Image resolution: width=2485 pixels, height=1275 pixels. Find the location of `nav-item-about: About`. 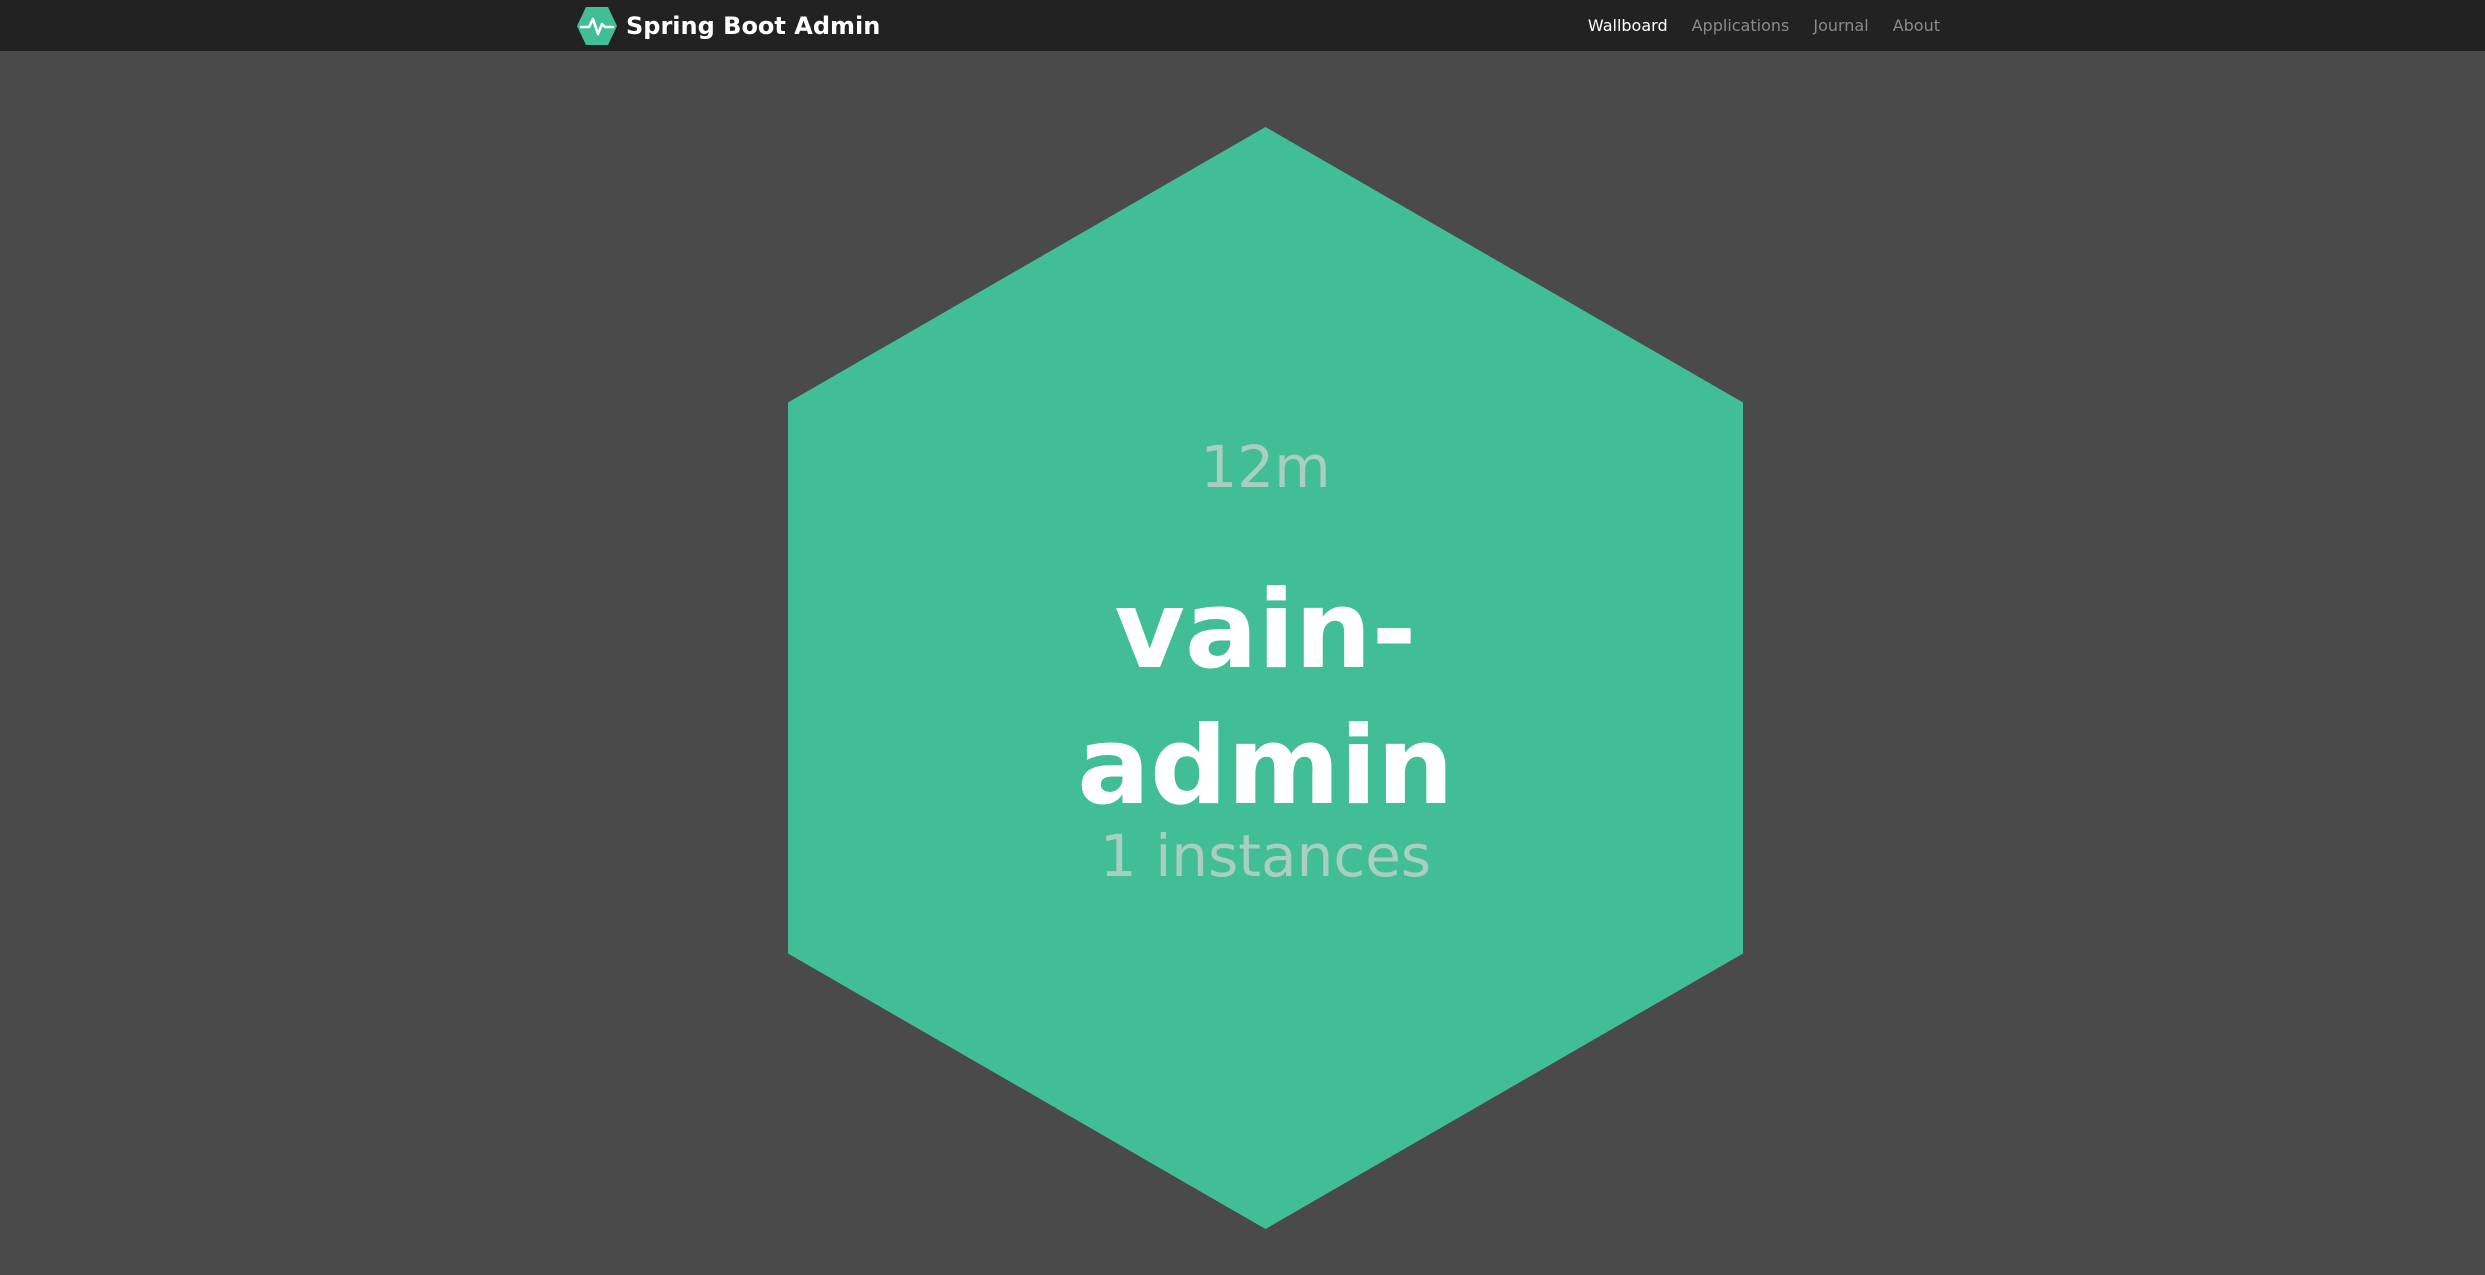

nav-item-about: About is located at coordinates (1916, 25).